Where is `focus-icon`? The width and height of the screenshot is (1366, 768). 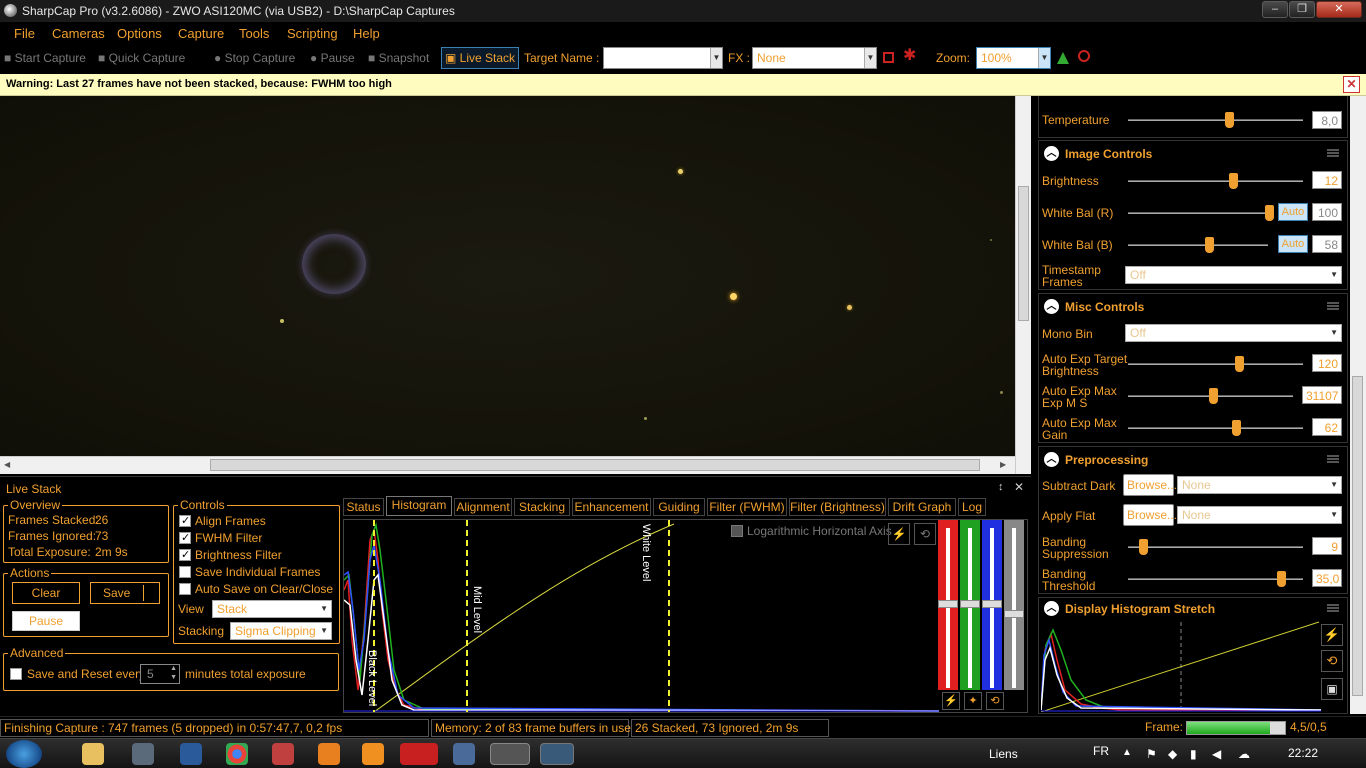 focus-icon is located at coordinates (1084, 56).